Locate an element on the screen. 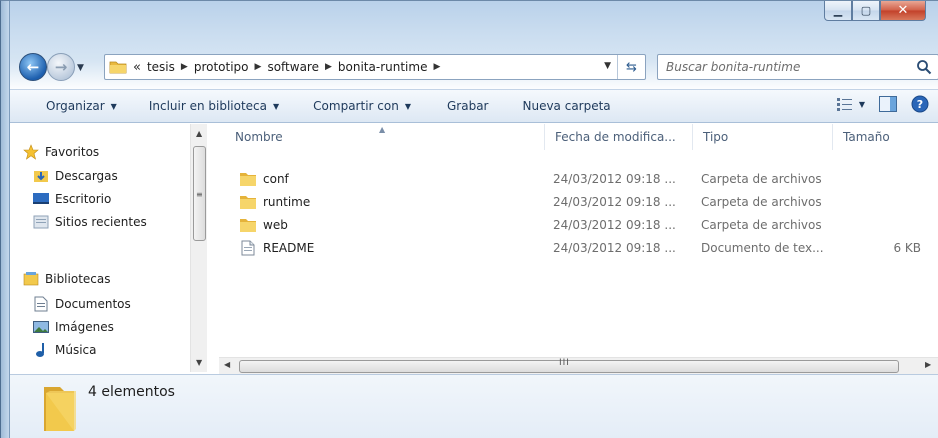 The height and width of the screenshot is (438, 938). nav-item-downloads: Descargas is located at coordinates (75, 176).